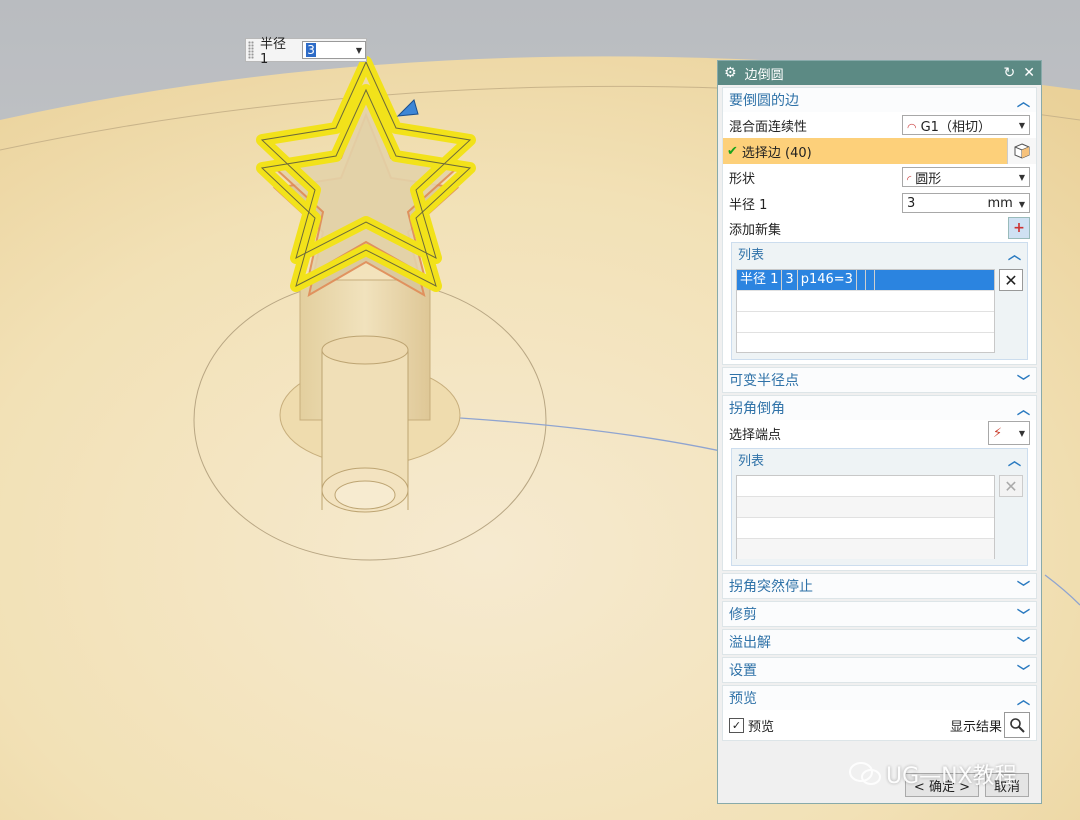  I want to click on reset-icon: ↻, so click(1010, 73).